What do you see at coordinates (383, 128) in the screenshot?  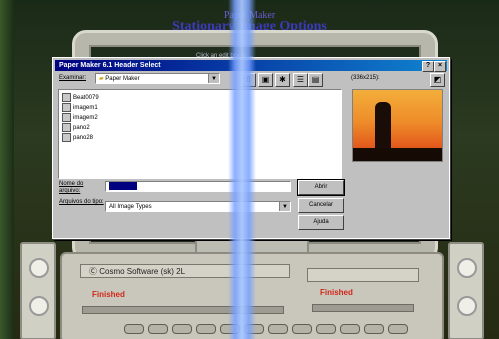 I see `preview-silhouette` at bounding box center [383, 128].